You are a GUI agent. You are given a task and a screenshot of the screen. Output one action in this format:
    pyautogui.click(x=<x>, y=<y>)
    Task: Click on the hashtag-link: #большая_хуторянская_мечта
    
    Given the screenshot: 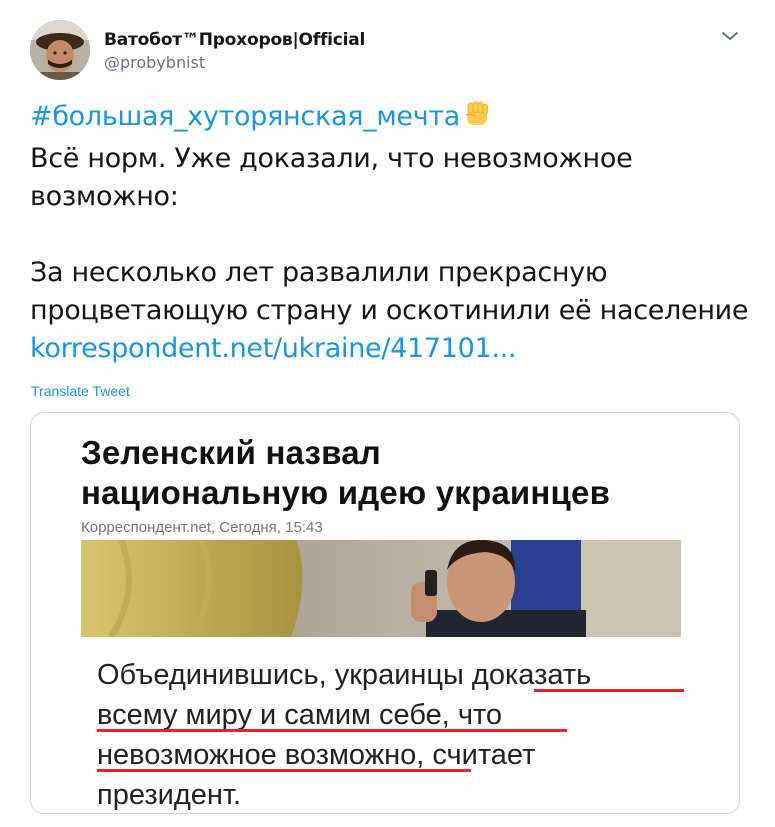 What is the action you would take?
    pyautogui.click(x=245, y=116)
    